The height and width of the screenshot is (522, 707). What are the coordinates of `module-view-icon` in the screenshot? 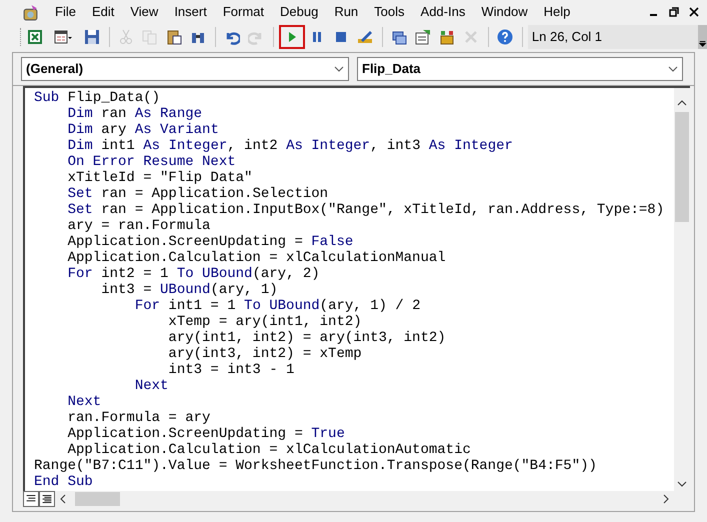 It's located at (47, 499).